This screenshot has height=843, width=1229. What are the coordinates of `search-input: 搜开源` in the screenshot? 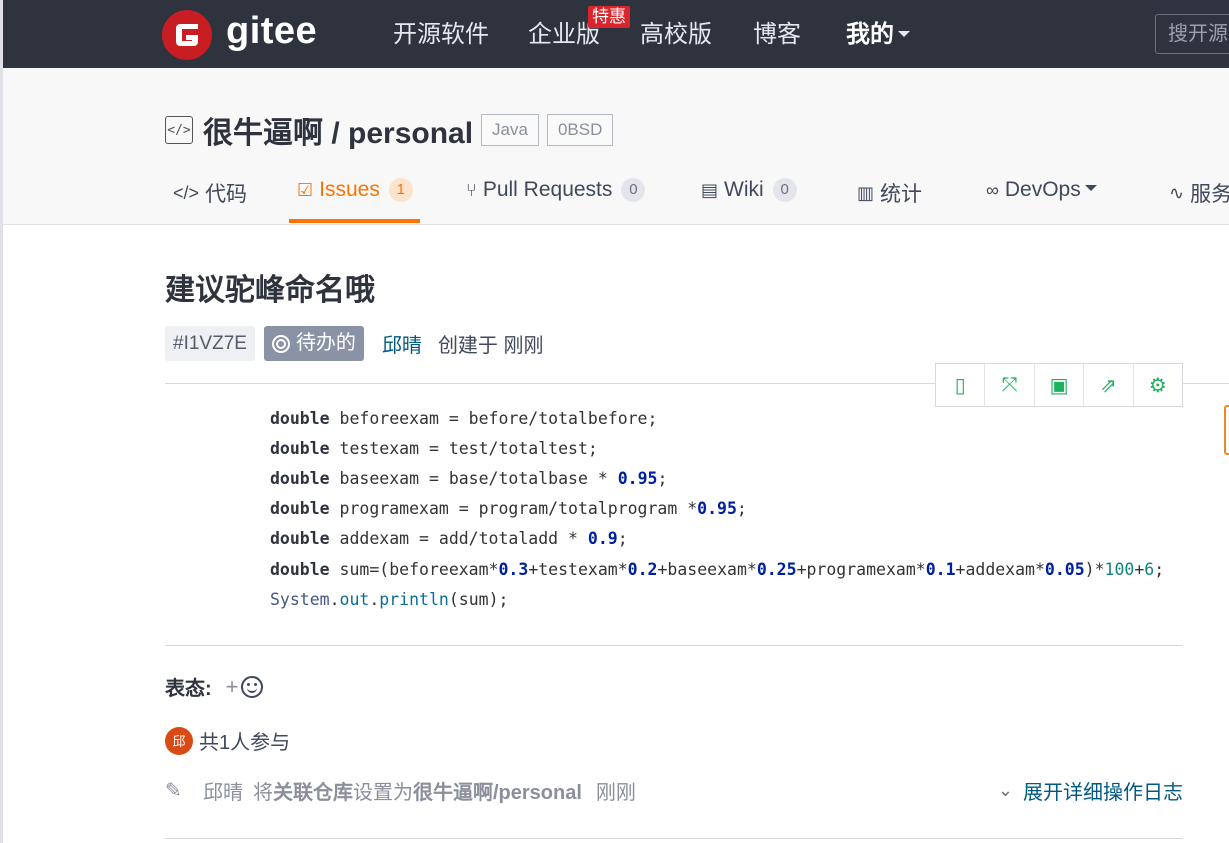 It's located at (1192, 34).